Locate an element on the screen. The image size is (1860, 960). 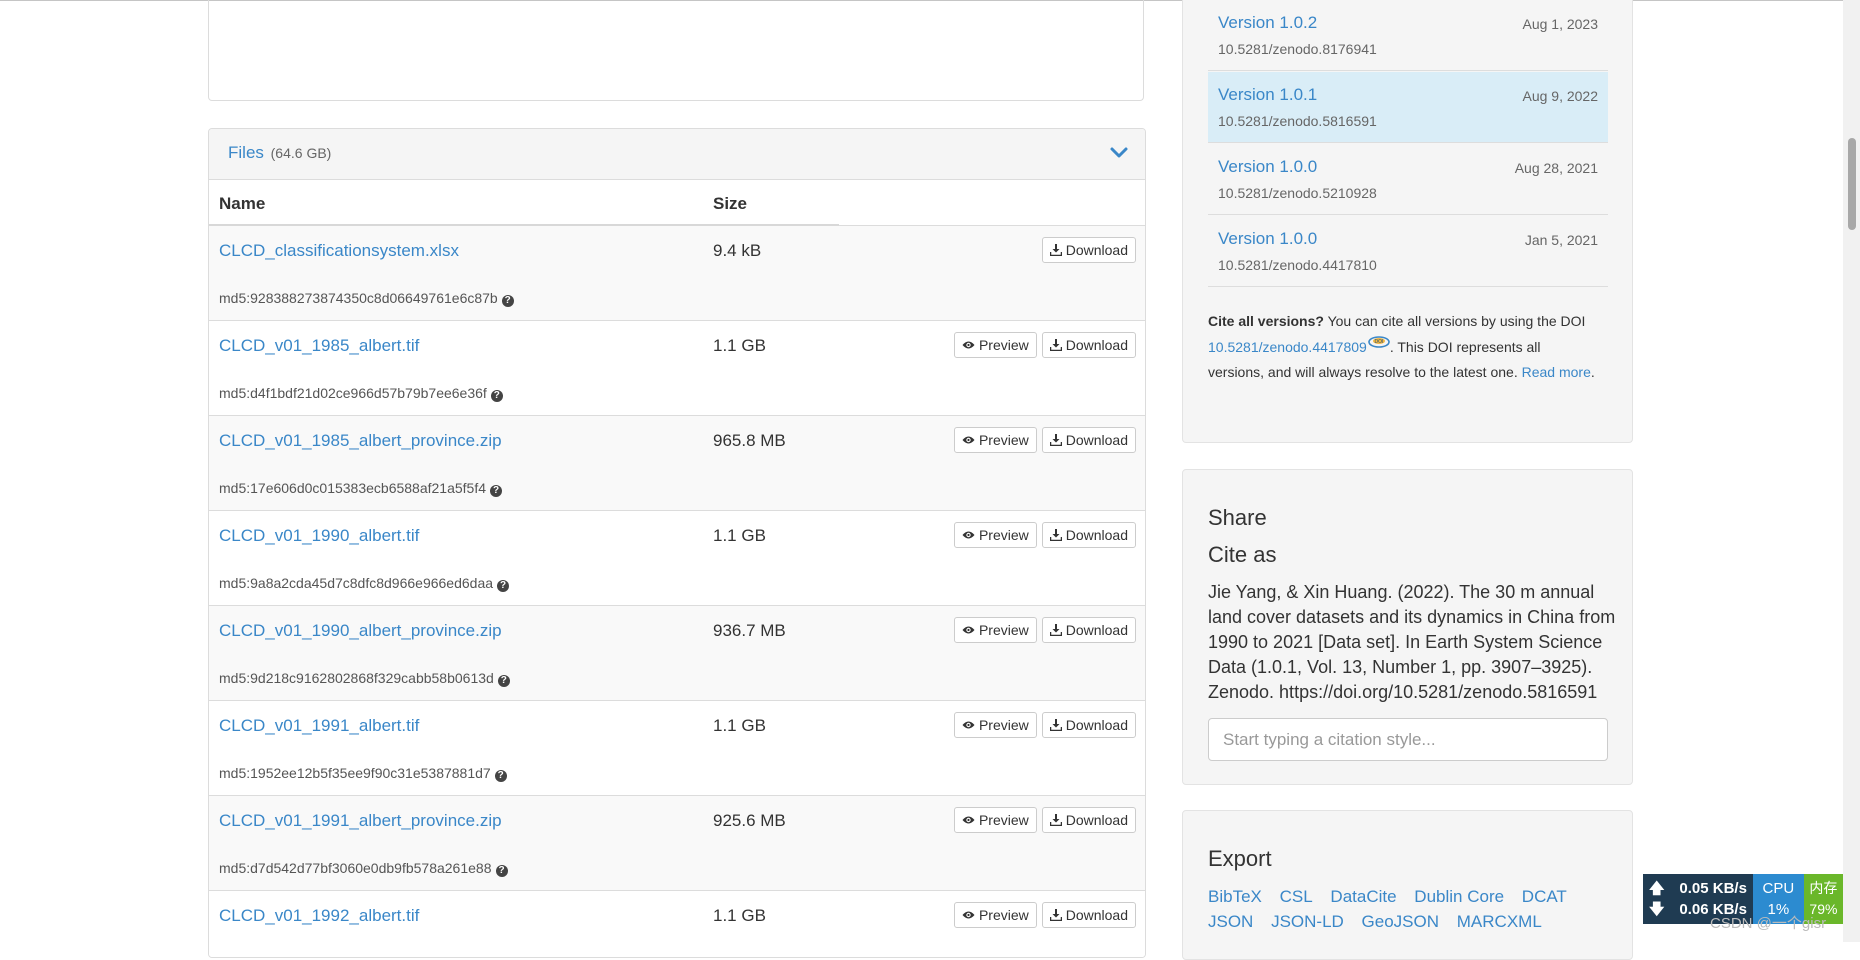
column-header-name: Name is located at coordinates (242, 204).